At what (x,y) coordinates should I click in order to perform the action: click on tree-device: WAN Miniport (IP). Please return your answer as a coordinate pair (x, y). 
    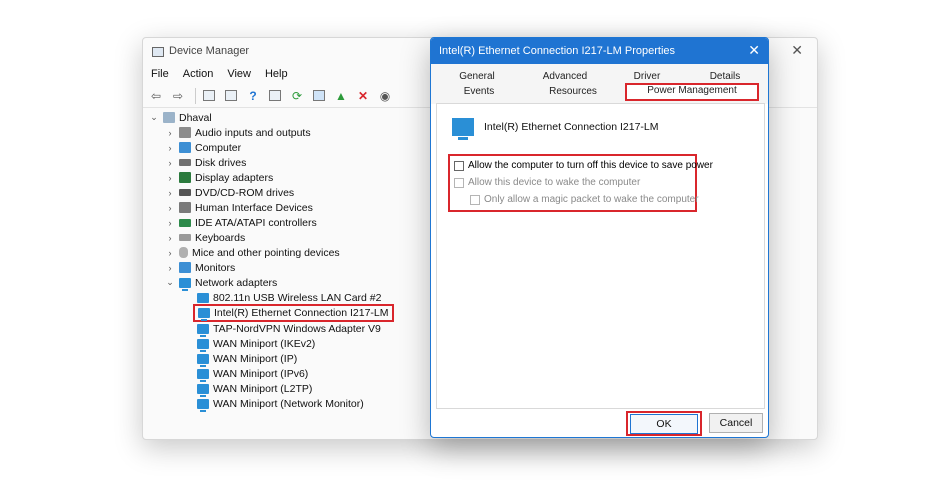
    Looking at the image, I should click on (247, 359).